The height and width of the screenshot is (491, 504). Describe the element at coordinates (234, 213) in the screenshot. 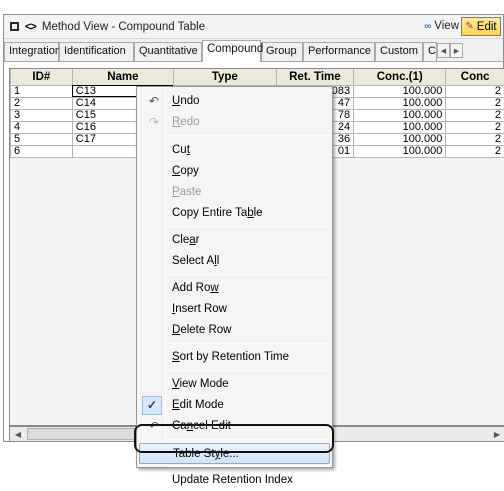

I see `menu-item-copy-entire-table: Copy Entire Table` at that location.